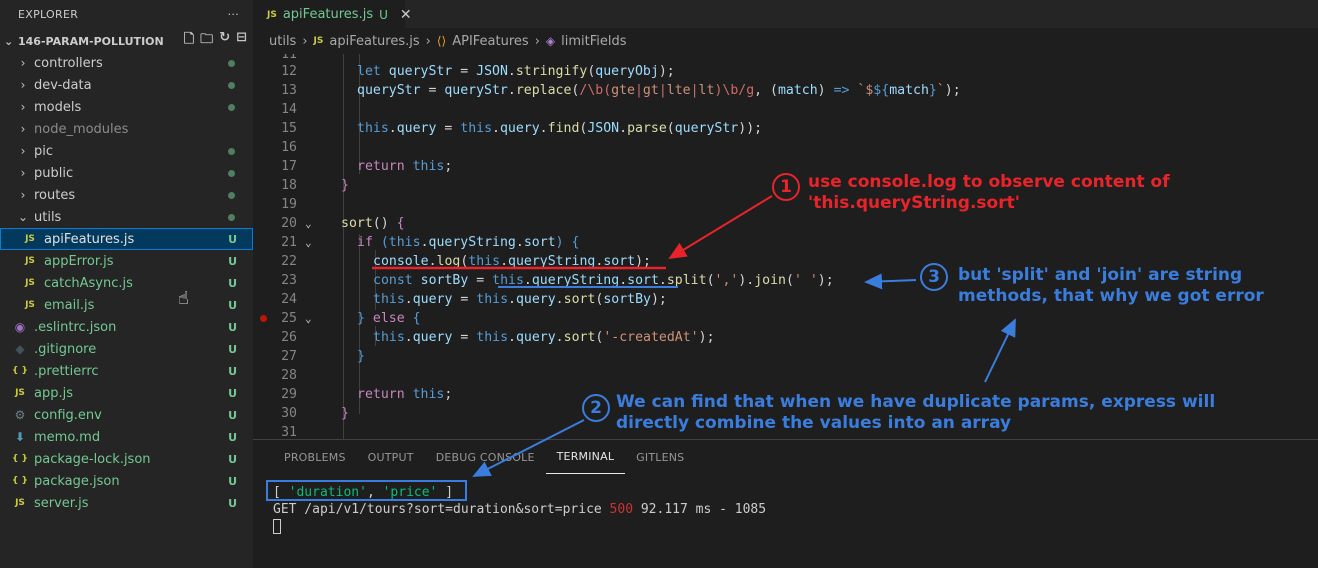 The width and height of the screenshot is (1318, 568). I want to click on tree-item-label: .prettierrc, so click(66, 371).